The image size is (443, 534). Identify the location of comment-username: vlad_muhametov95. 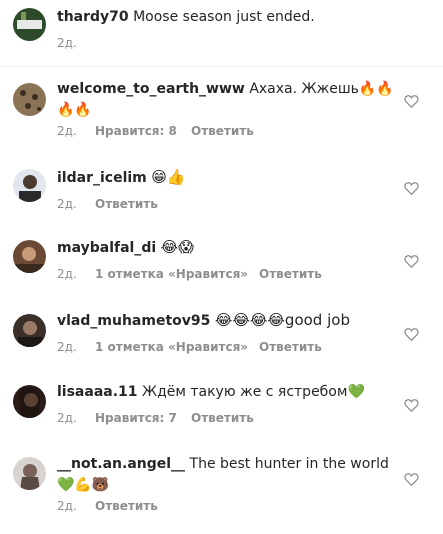
(133, 321).